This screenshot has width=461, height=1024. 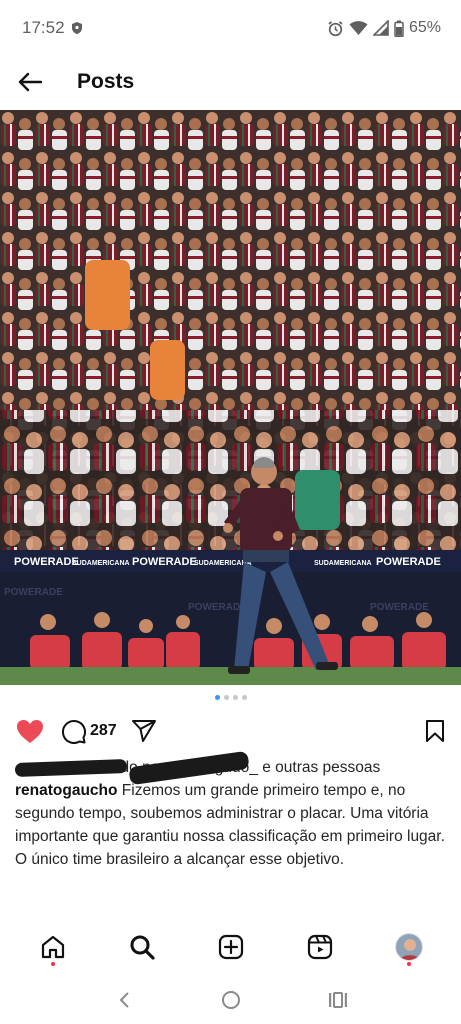 What do you see at coordinates (358, 28) in the screenshot?
I see `wifi-icon` at bounding box center [358, 28].